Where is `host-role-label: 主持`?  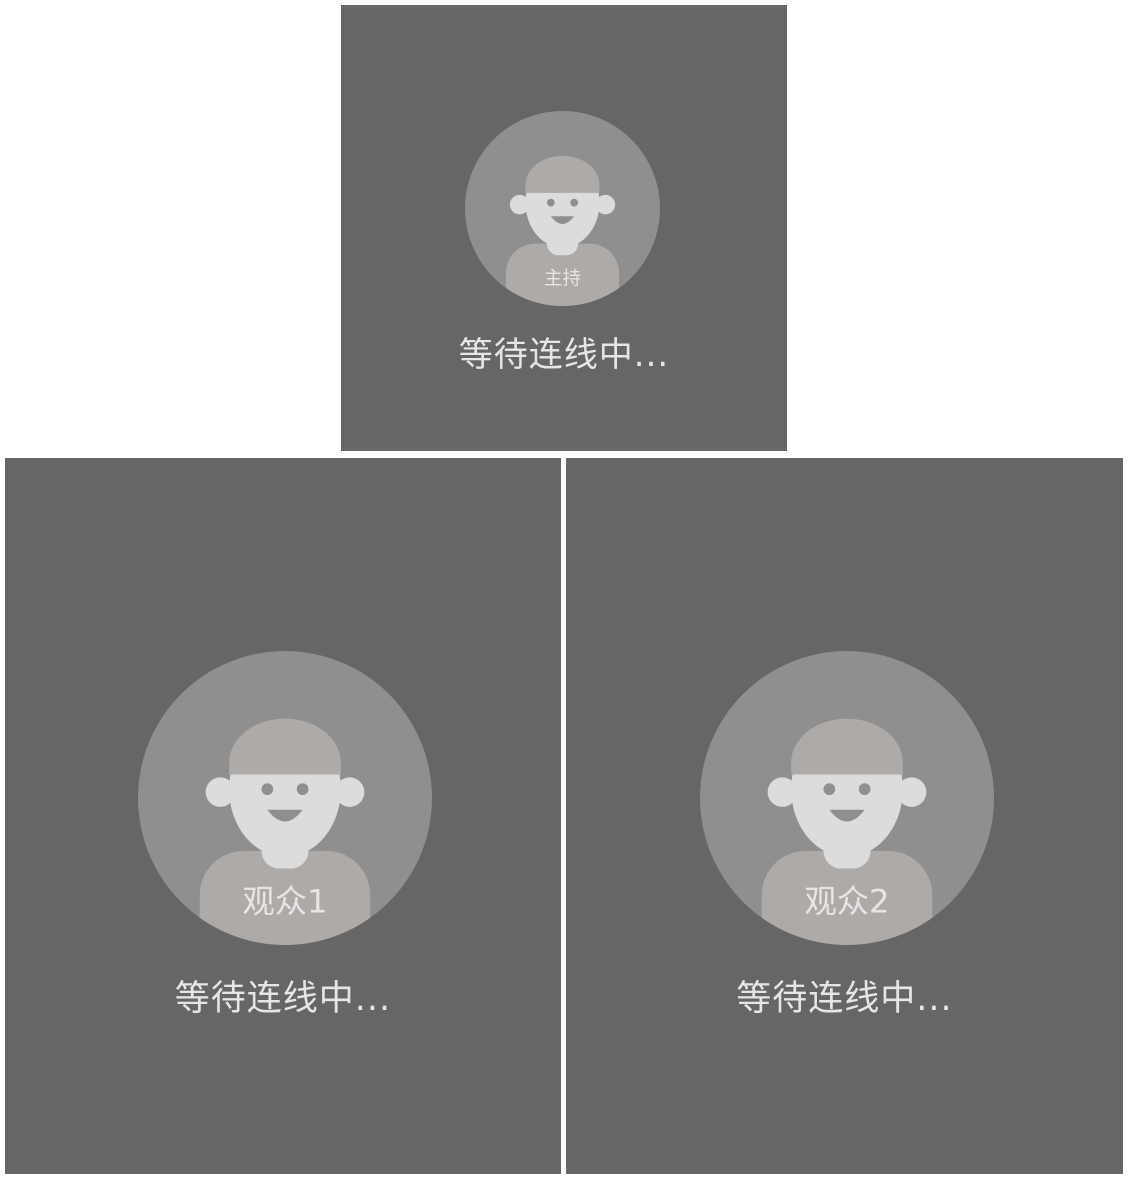
host-role-label: 主持 is located at coordinates (562, 279).